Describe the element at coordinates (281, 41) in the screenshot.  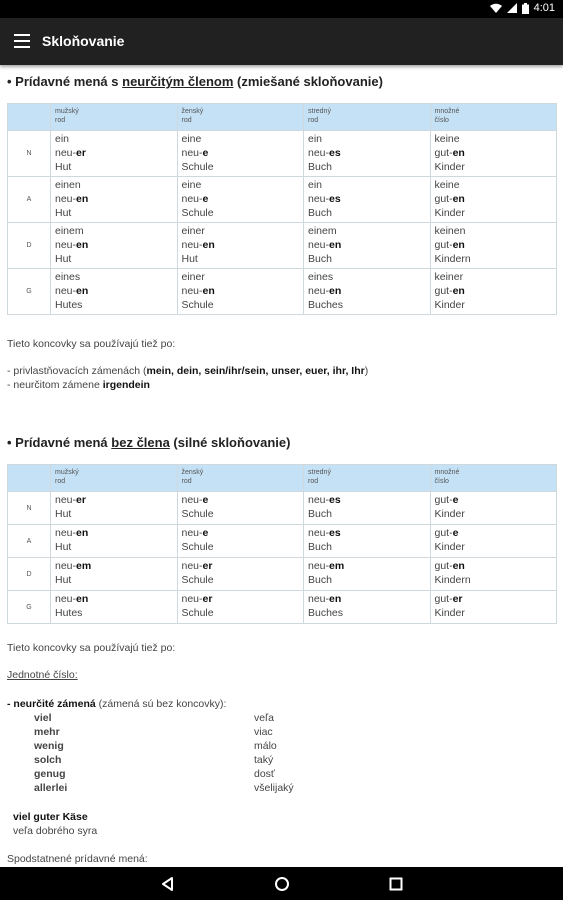
I see `app-bar: Skloňovanie` at that location.